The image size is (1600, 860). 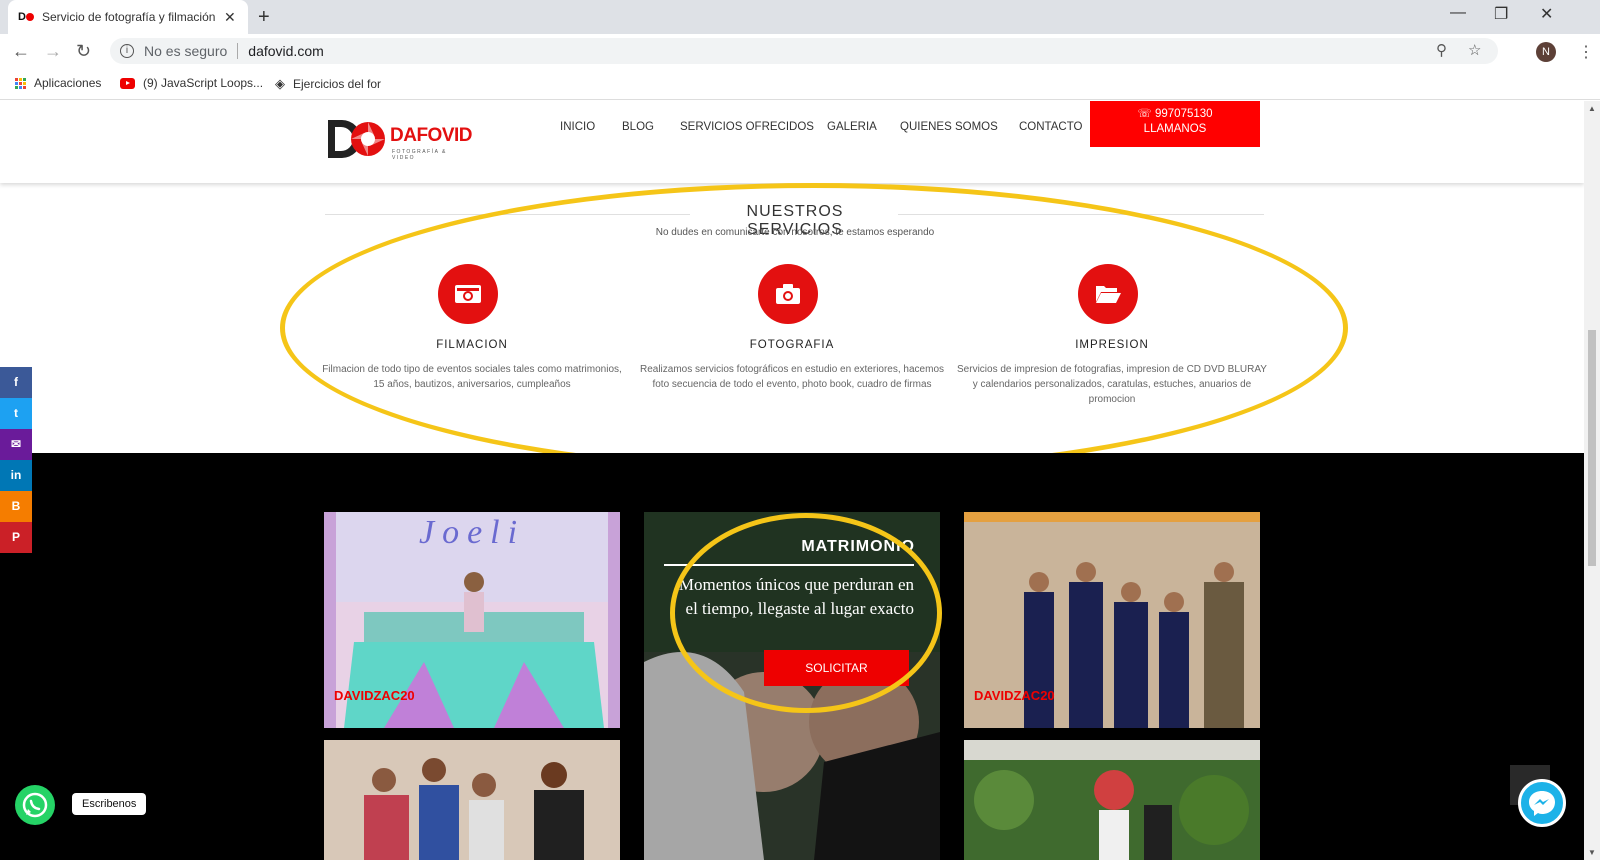 I want to click on whatsapp-button, so click(x=35, y=805).